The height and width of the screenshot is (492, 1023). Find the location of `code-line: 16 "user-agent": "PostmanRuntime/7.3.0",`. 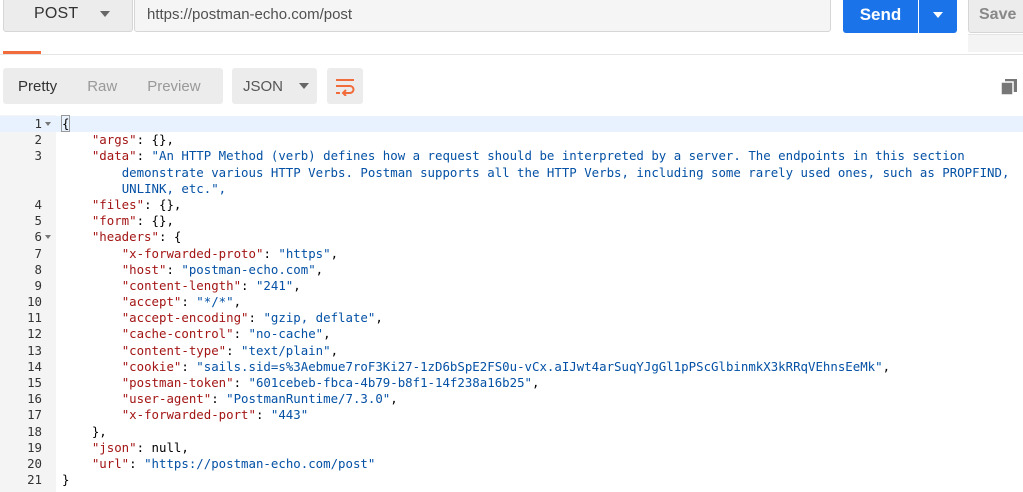

code-line: 16 "user-agent": "PostmanRuntime/7.3.0", is located at coordinates (511, 399).